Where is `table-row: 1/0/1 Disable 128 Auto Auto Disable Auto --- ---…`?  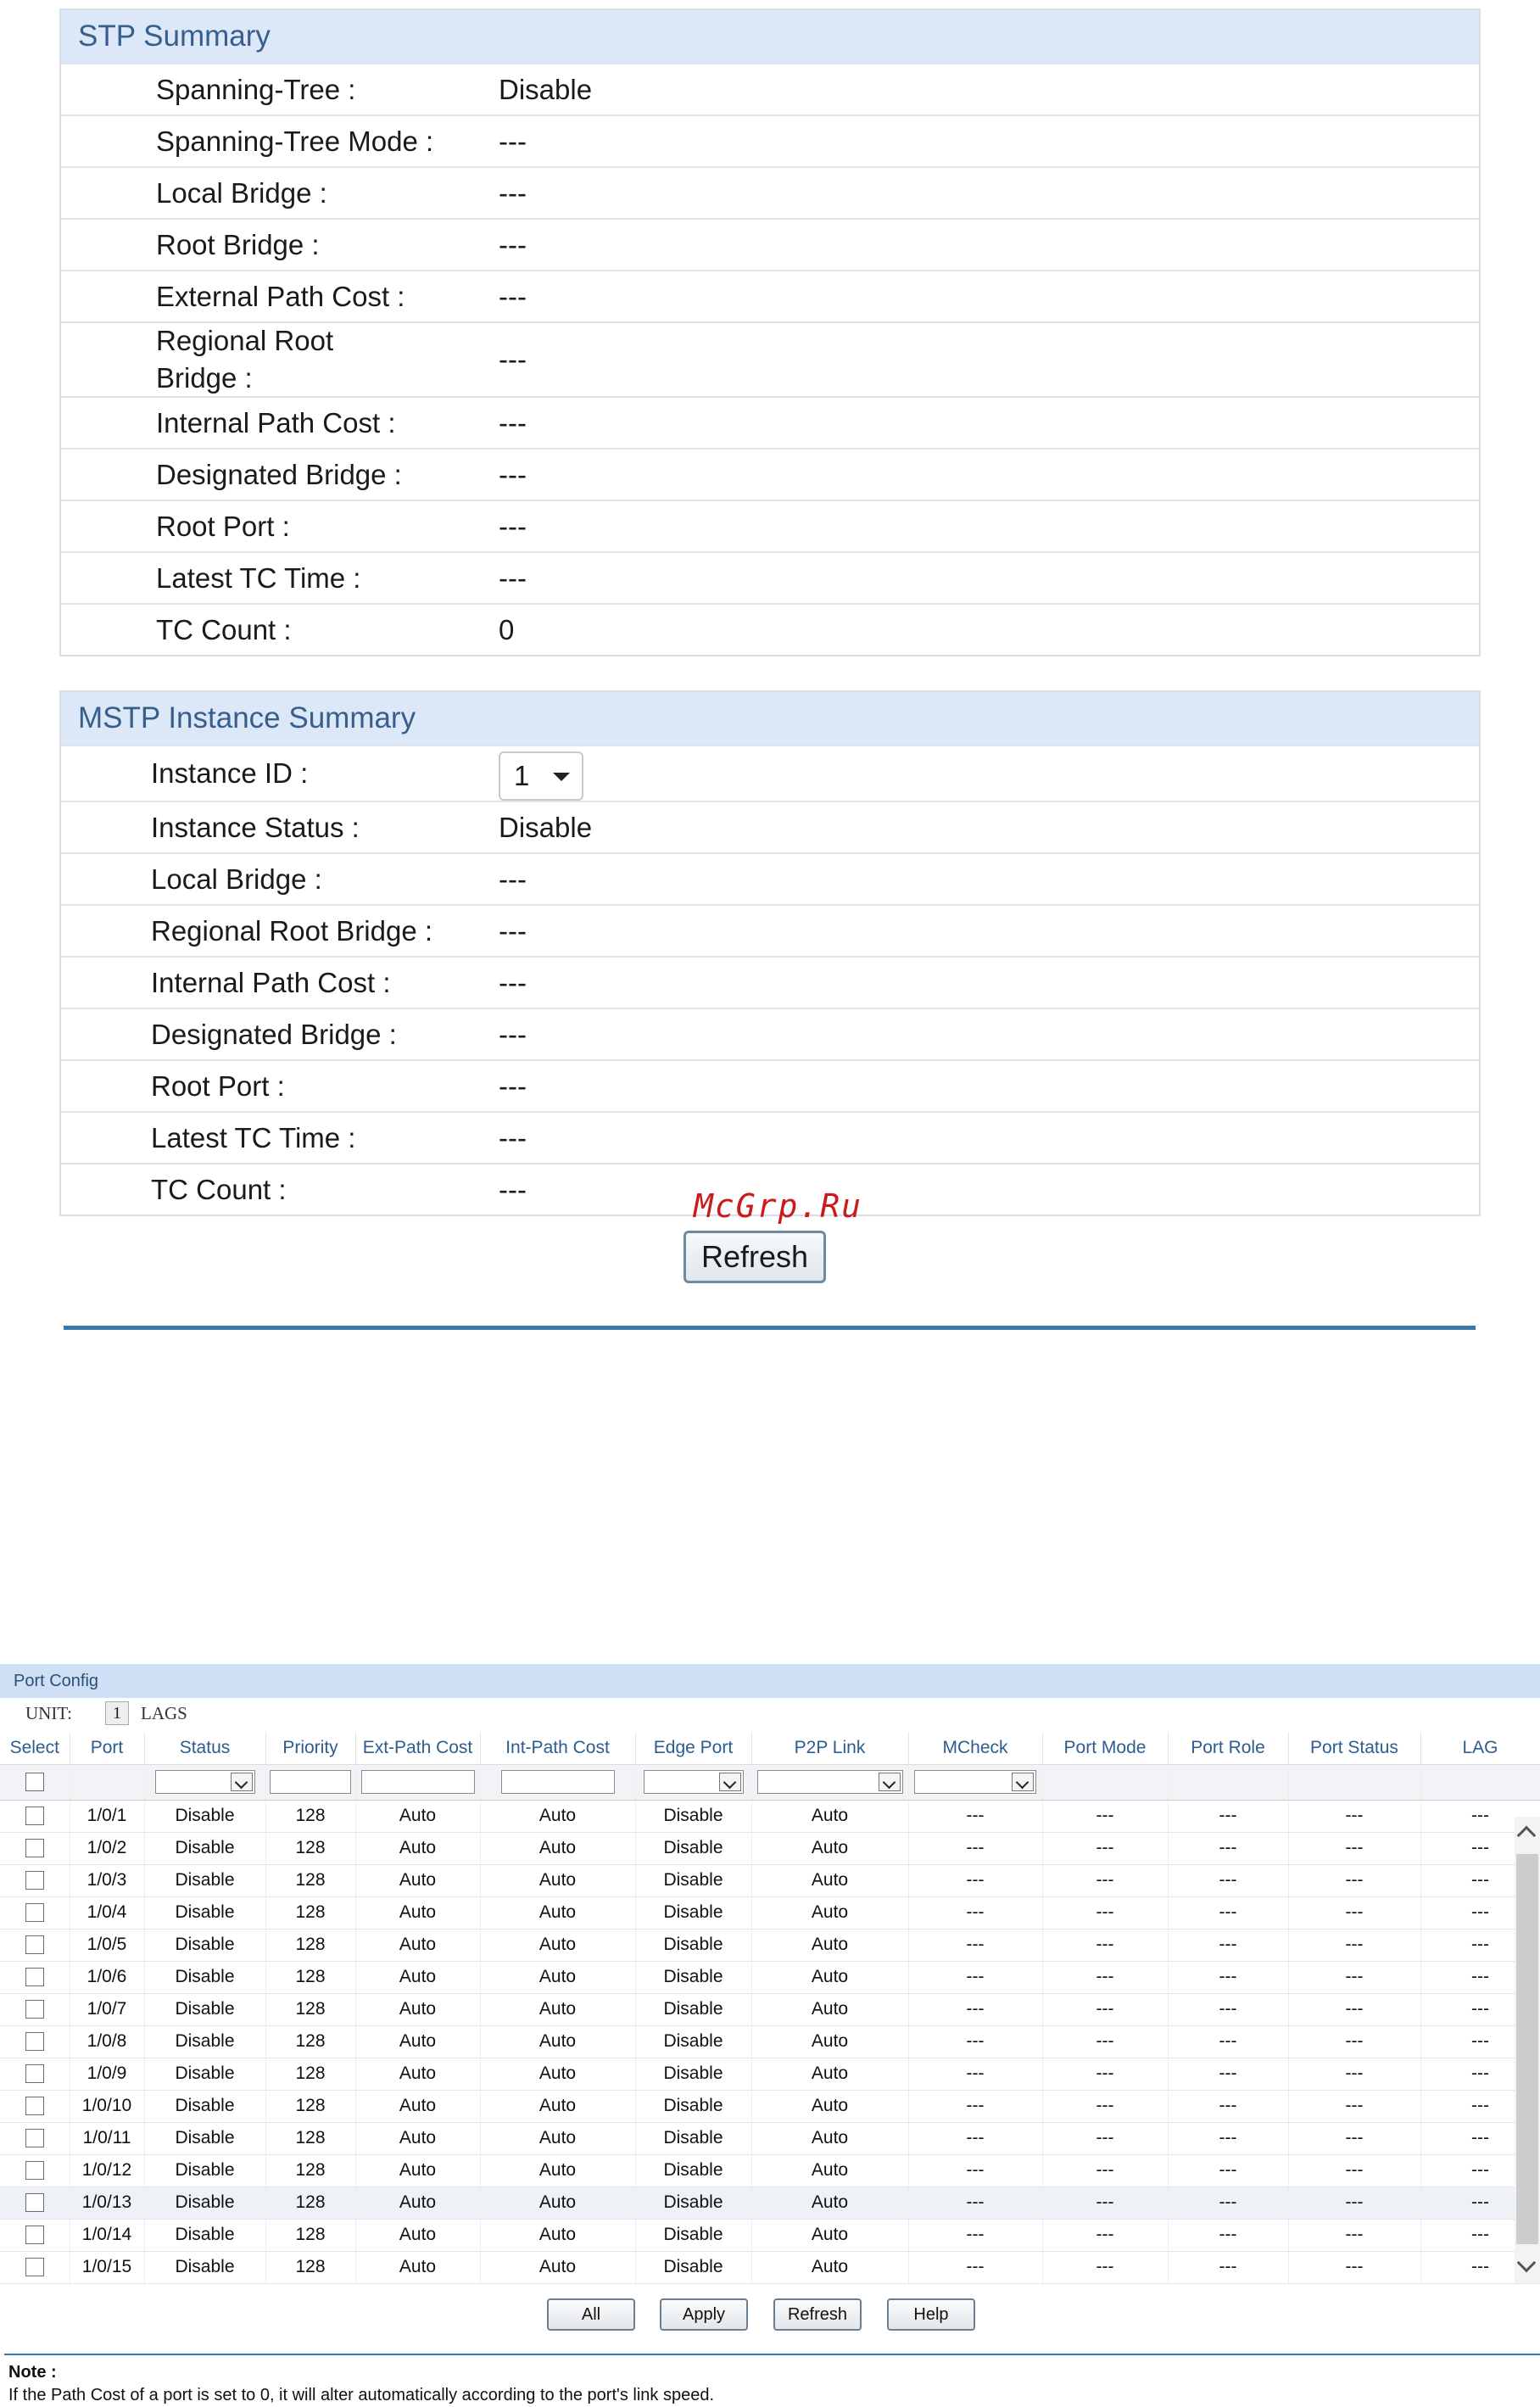 table-row: 1/0/1 Disable 128 Auto Auto Disable Auto --- ---… is located at coordinates (770, 1817).